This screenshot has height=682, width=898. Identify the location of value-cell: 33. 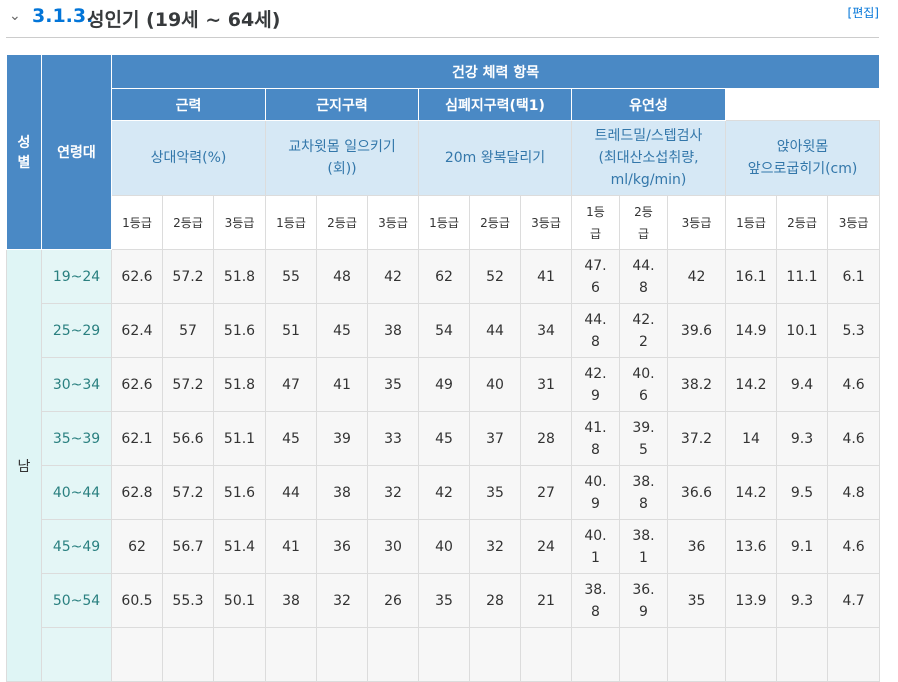
(393, 438).